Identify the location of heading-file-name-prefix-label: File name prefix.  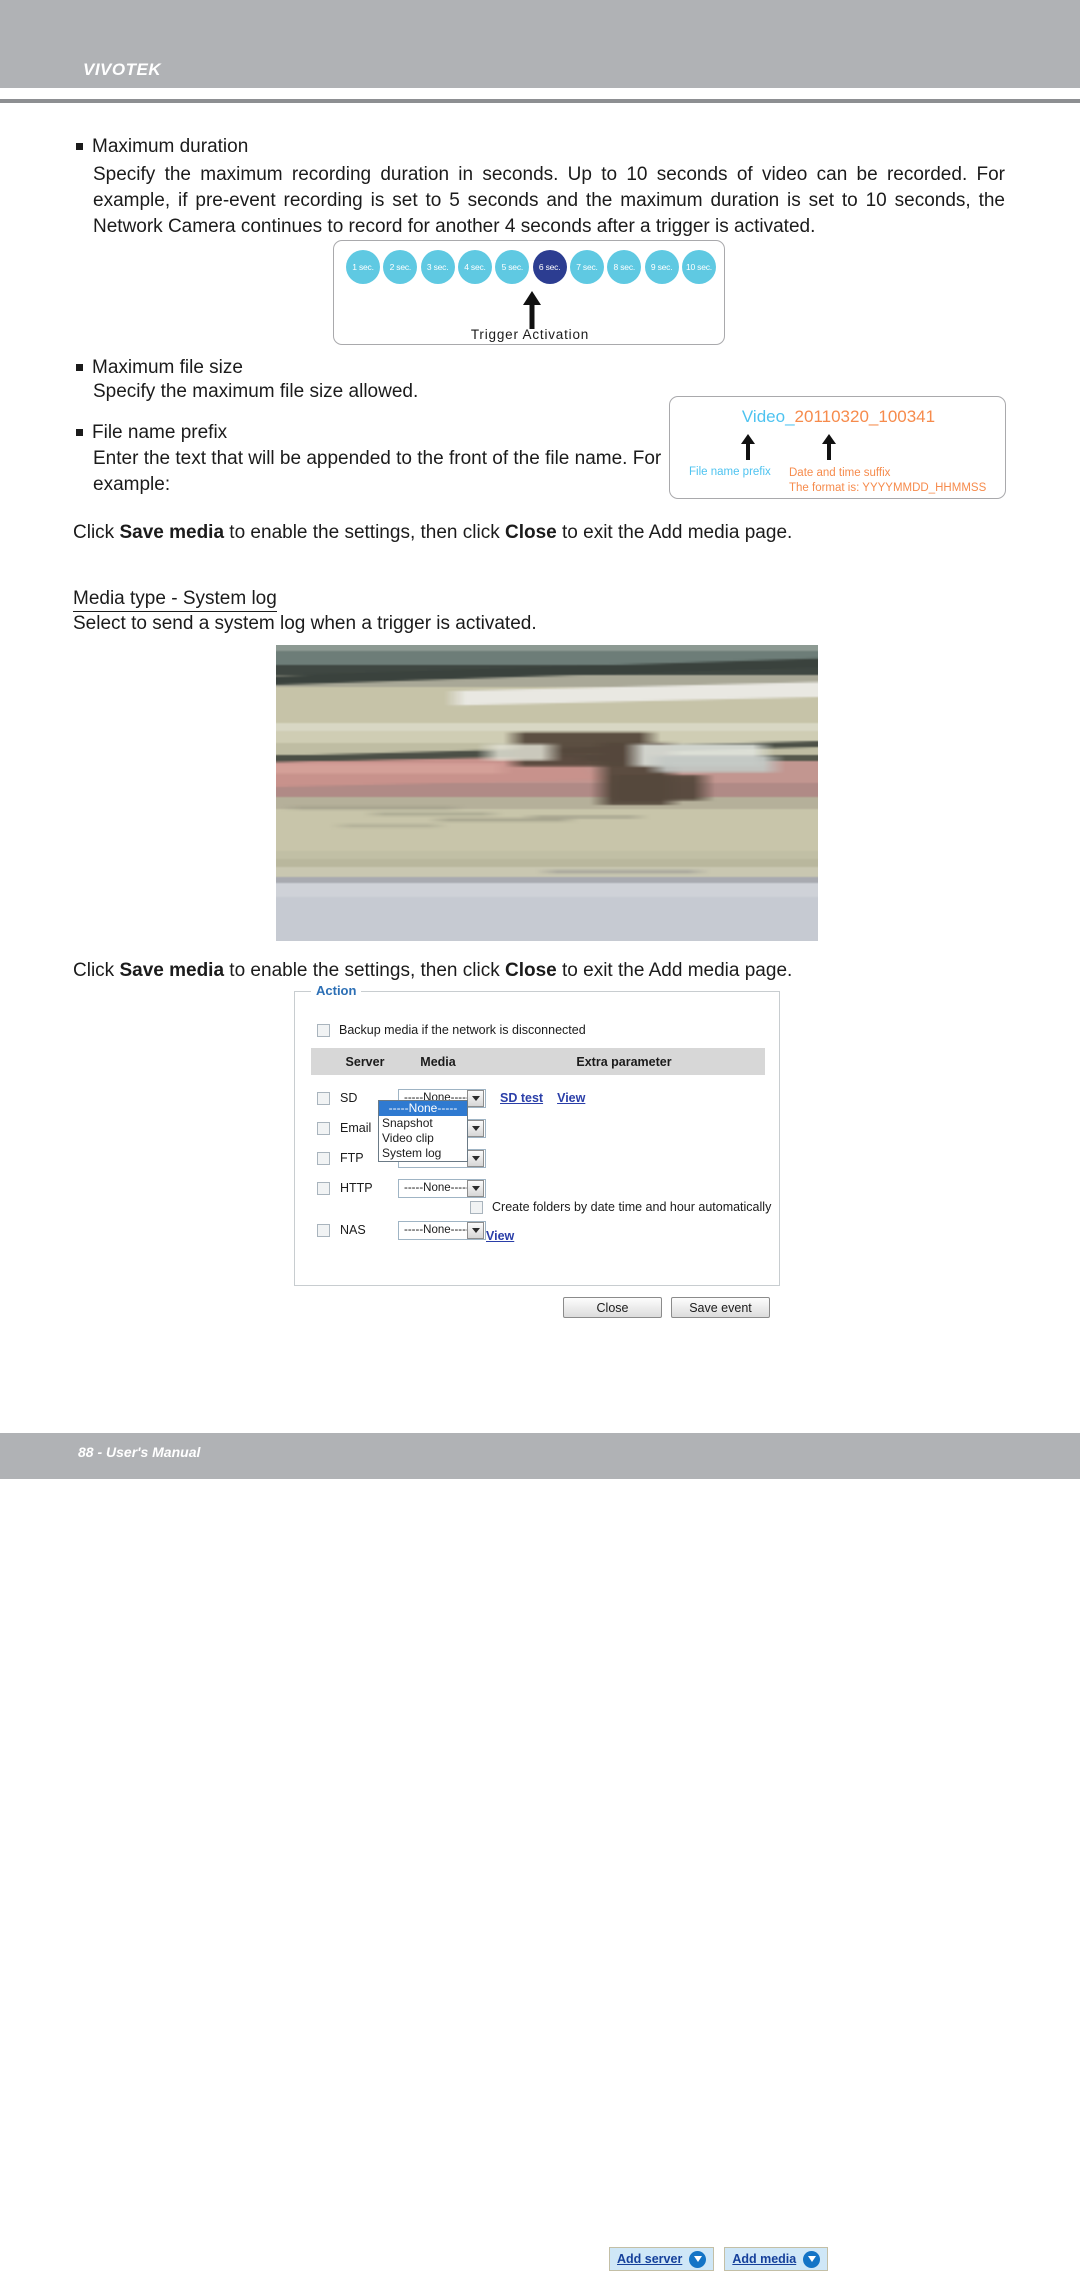
(160, 432).